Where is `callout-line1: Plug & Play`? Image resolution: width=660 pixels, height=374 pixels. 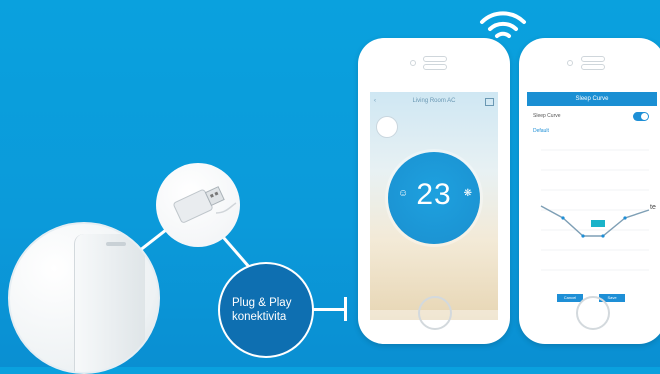
callout-line1: Plug & Play is located at coordinates (262, 303).